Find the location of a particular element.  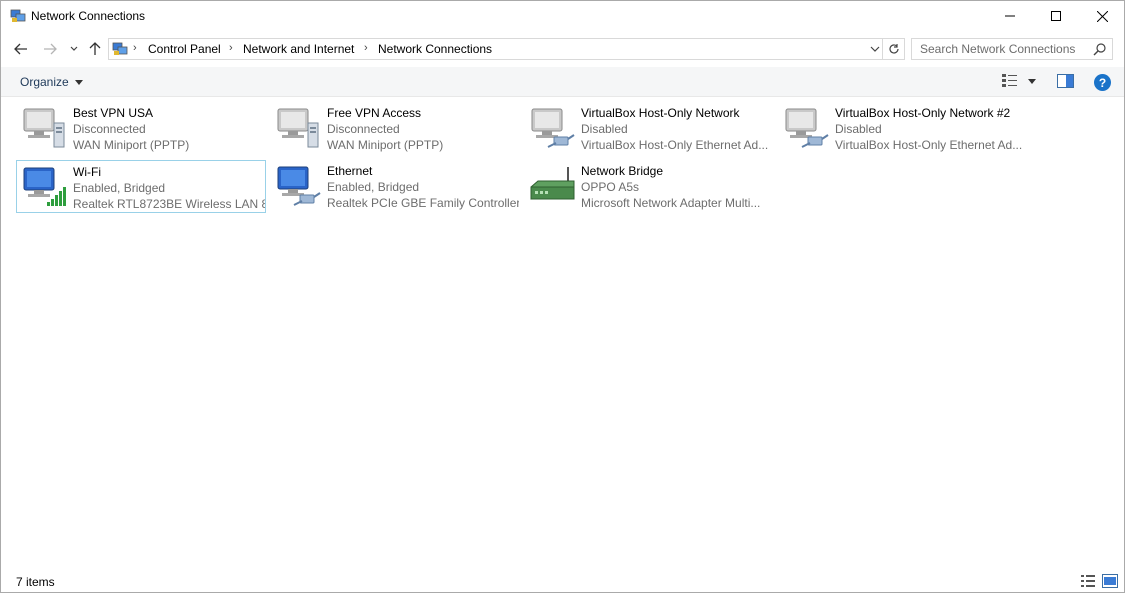

arrow-left-icon is located at coordinates (20, 49).